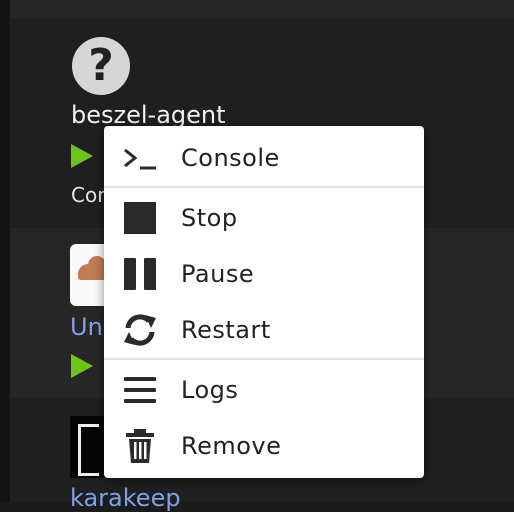 The image size is (514, 512). What do you see at coordinates (101, 66) in the screenshot?
I see `unknown-app-icon: ?` at bounding box center [101, 66].